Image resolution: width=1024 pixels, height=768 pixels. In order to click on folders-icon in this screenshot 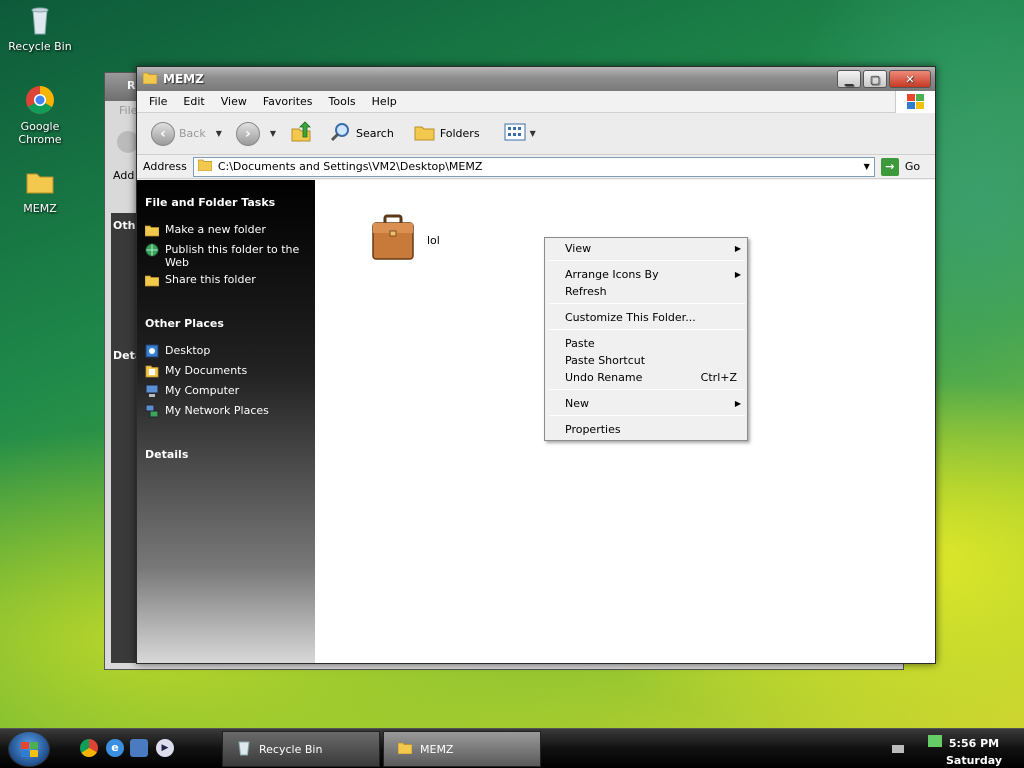, I will do `click(425, 133)`.